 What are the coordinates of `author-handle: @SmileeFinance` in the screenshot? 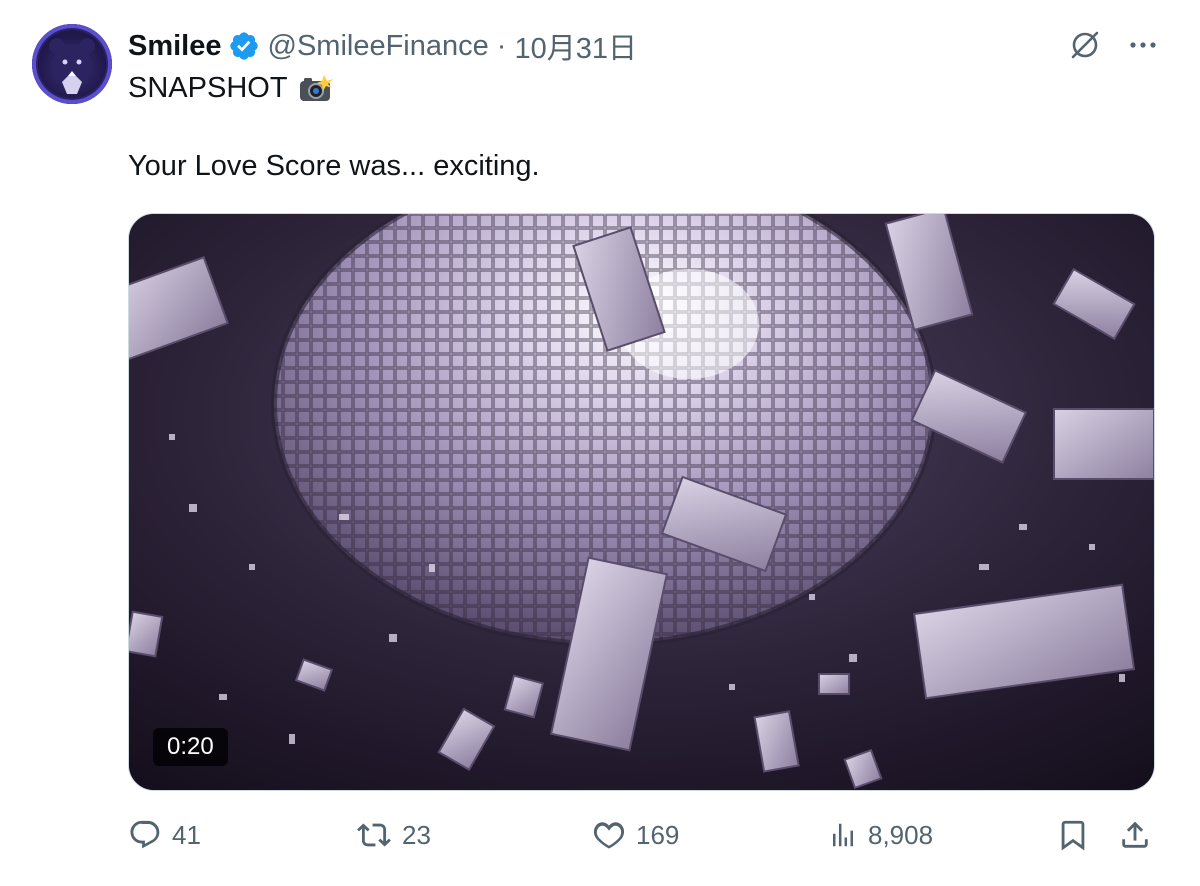 It's located at (378, 46).